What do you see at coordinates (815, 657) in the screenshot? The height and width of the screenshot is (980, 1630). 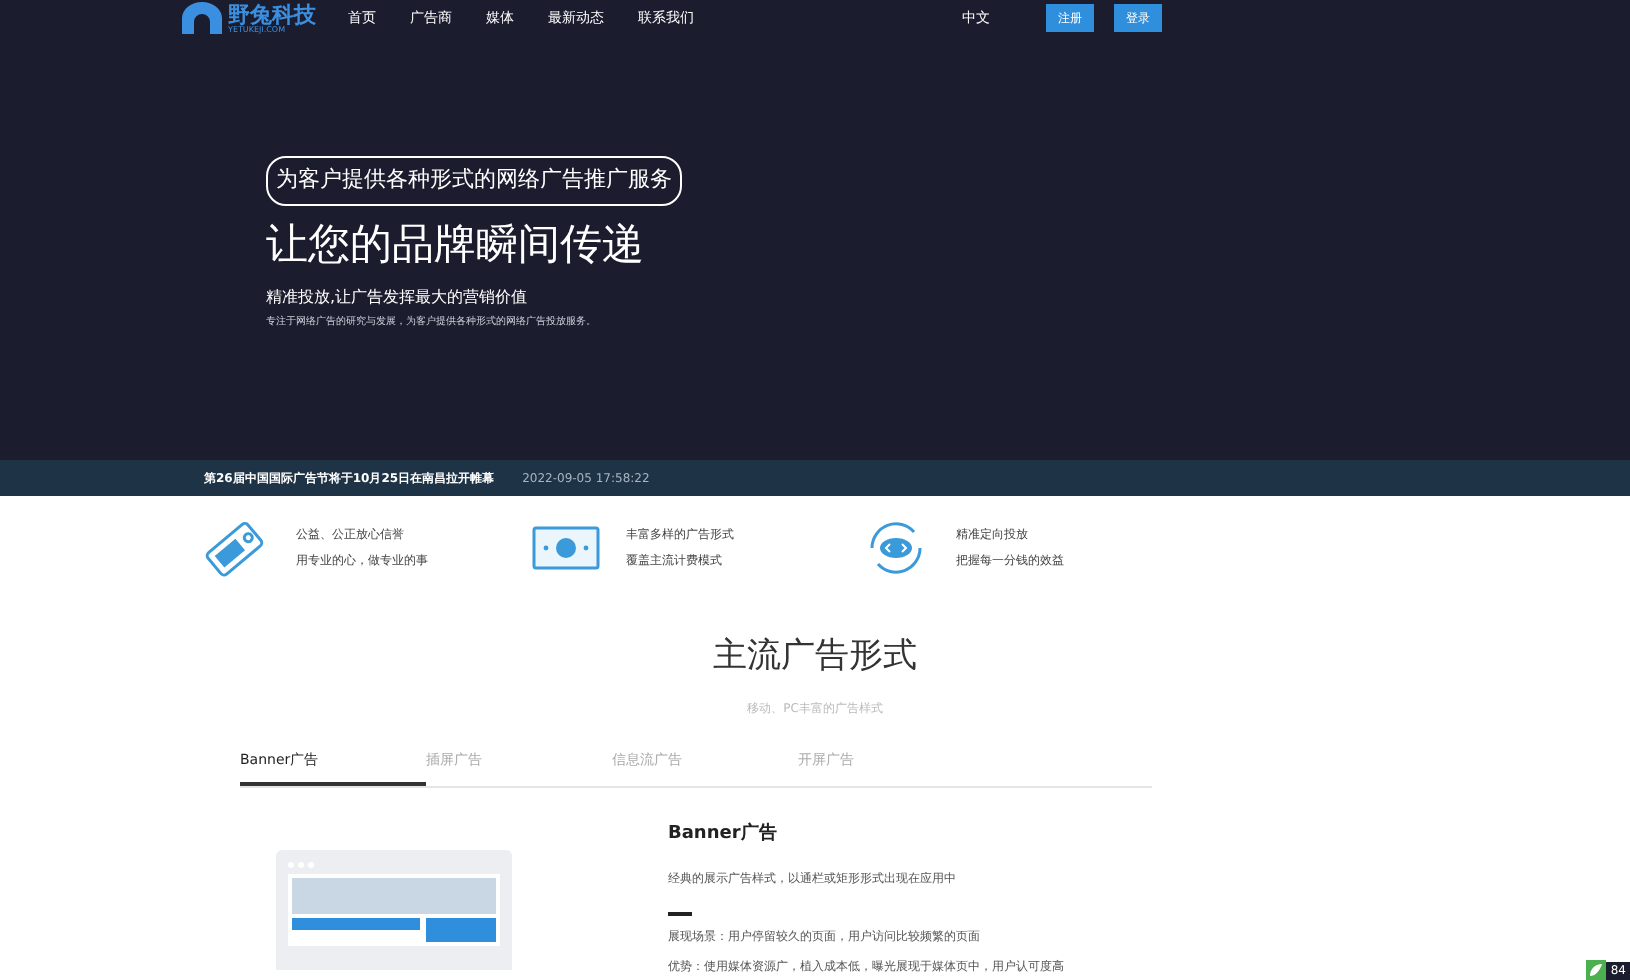 I see `section-title: 主流广告形式` at bounding box center [815, 657].